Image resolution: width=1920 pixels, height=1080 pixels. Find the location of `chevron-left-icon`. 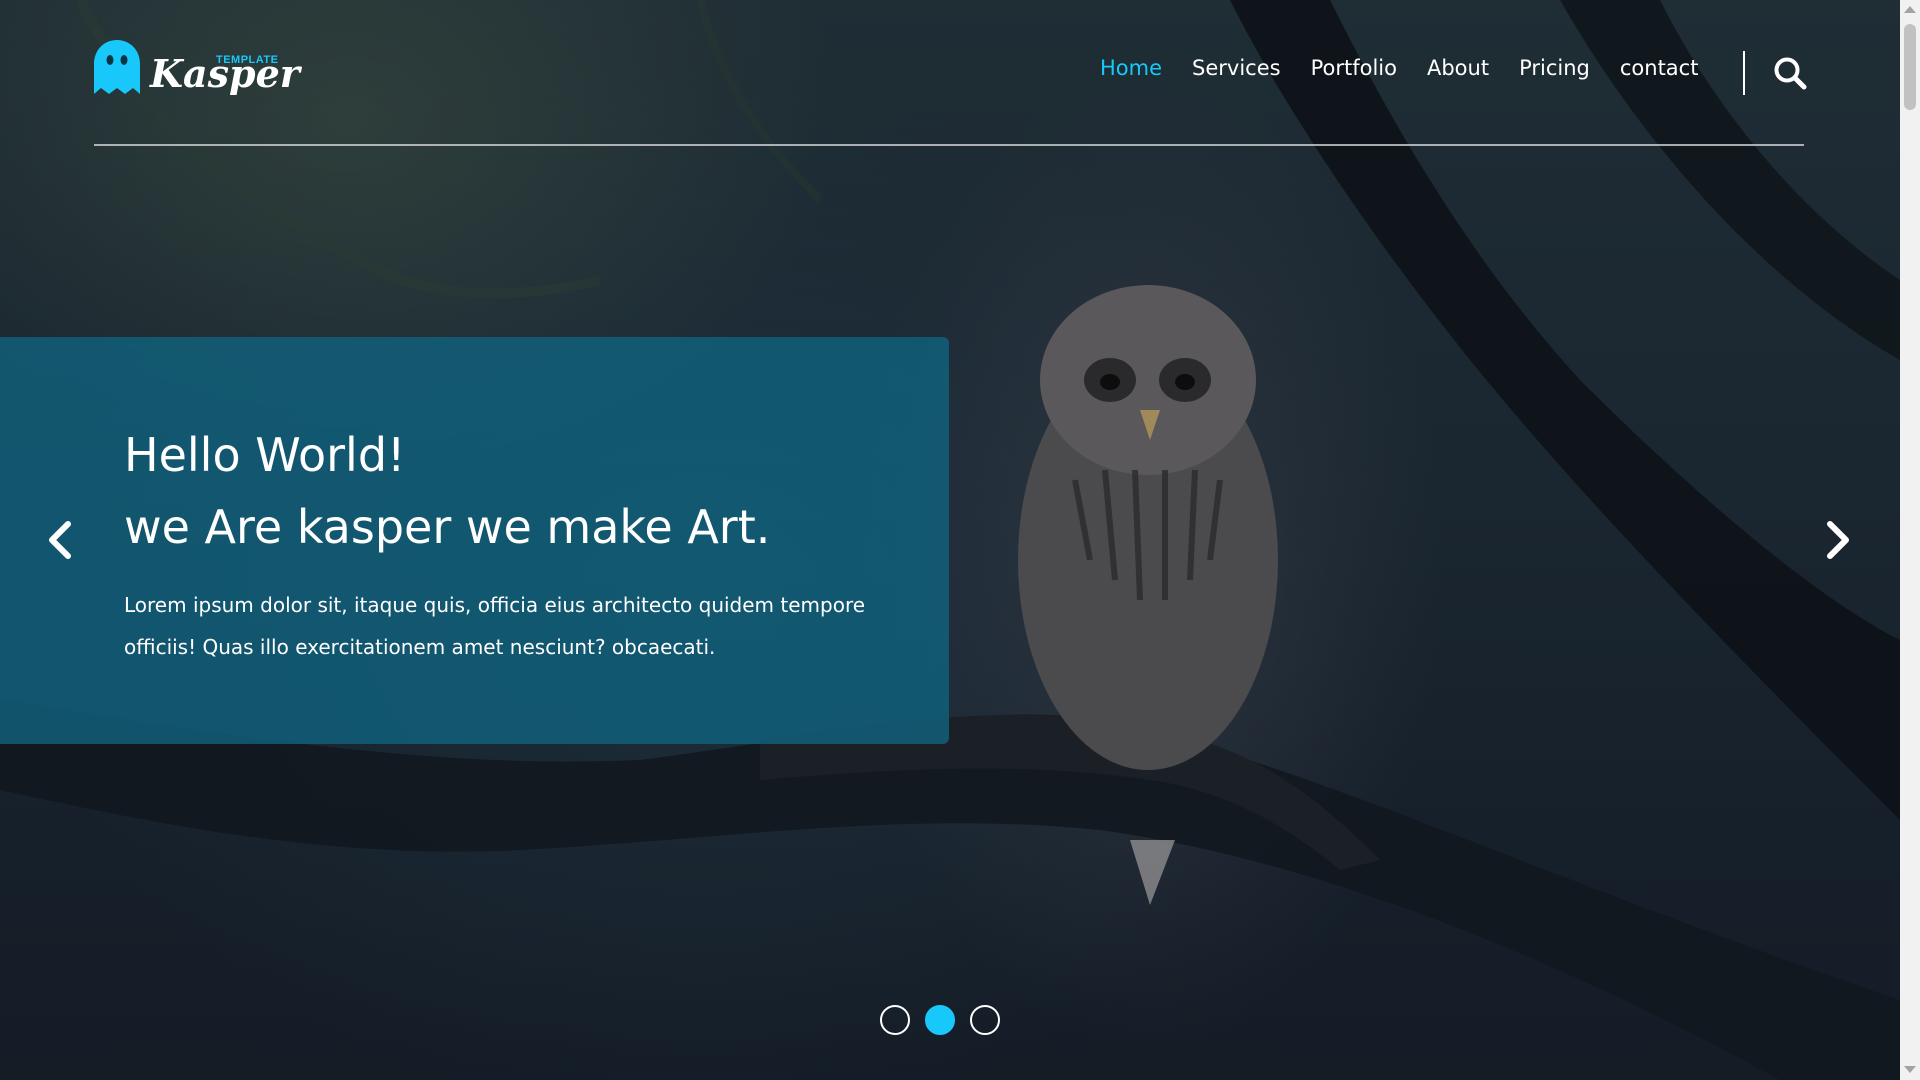

chevron-left-icon is located at coordinates (60, 540).